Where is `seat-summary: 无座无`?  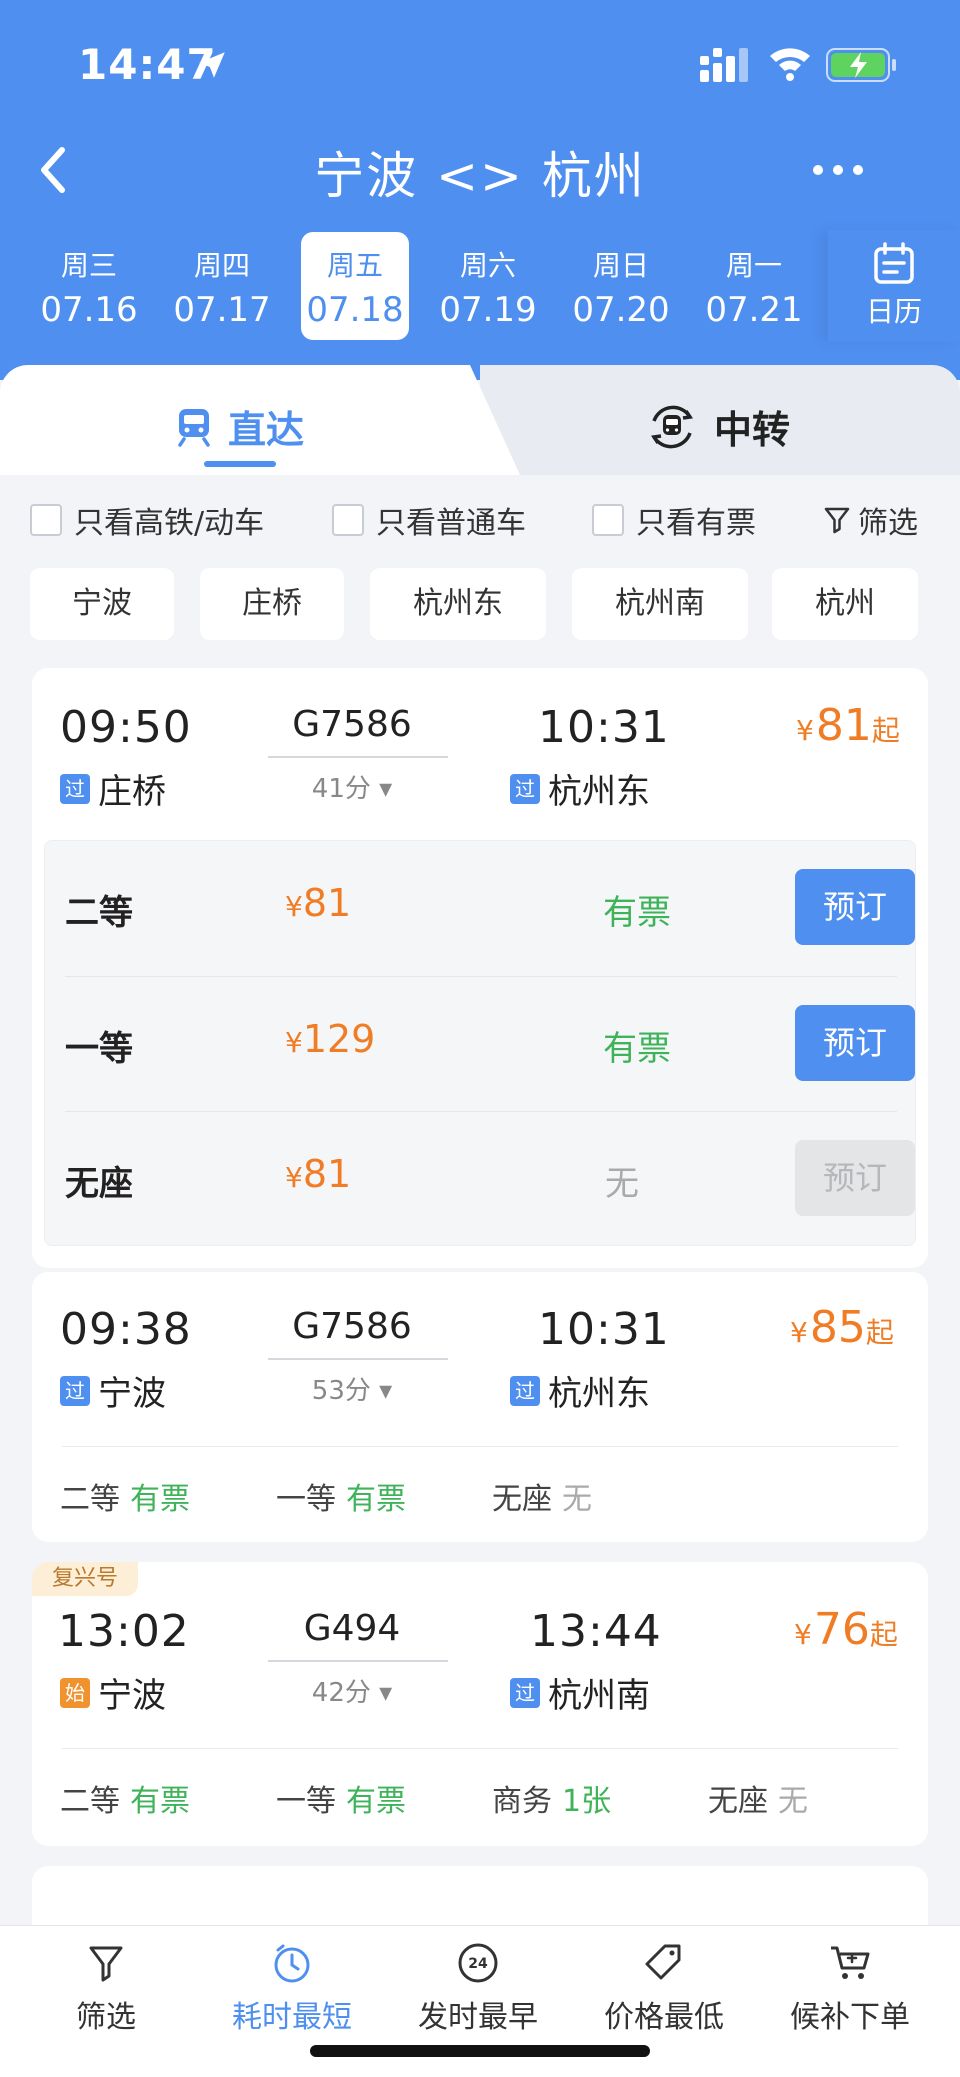
seat-summary: 无座无 is located at coordinates (542, 1496).